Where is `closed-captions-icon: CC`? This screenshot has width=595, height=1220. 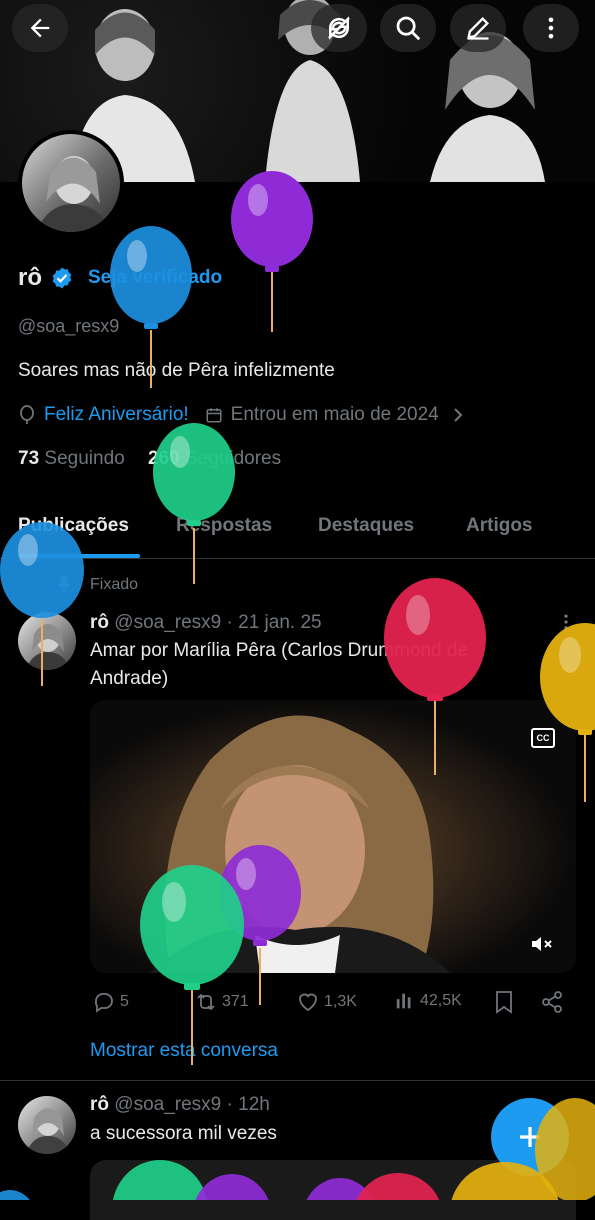 closed-captions-icon: CC is located at coordinates (543, 738).